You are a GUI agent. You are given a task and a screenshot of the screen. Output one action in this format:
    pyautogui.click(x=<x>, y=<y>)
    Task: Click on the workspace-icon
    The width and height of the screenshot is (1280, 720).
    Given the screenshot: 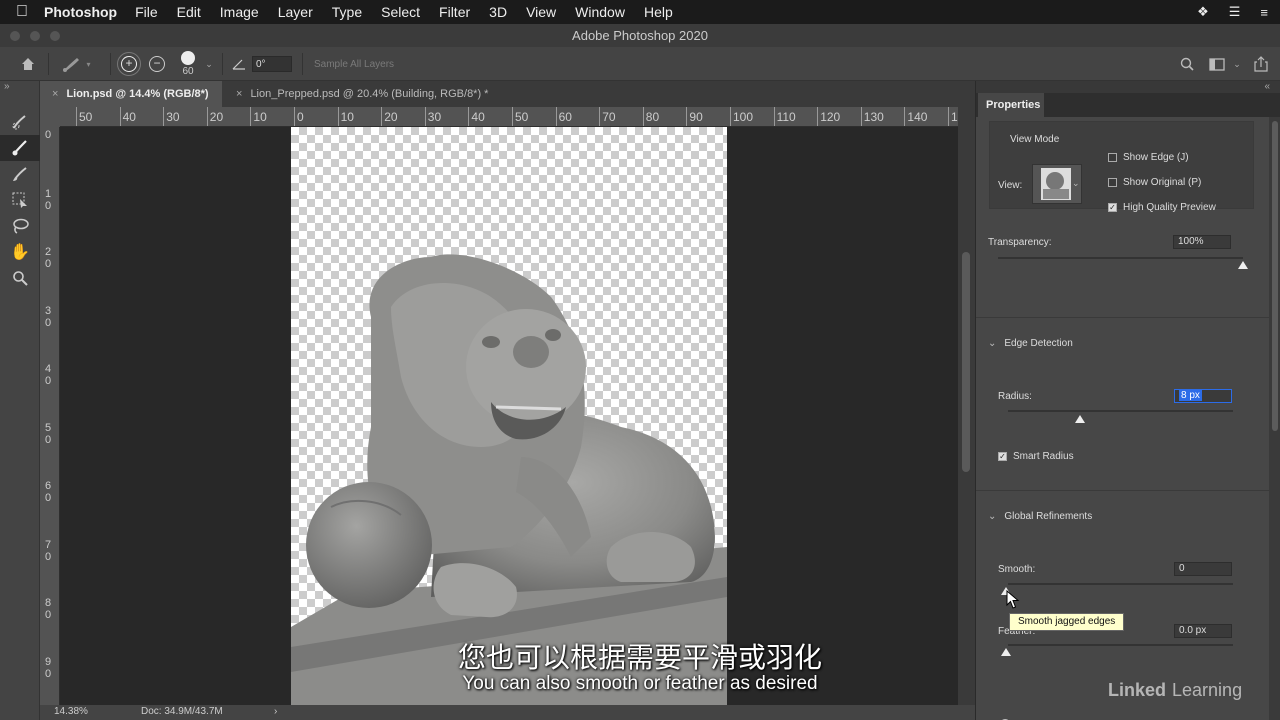 What is the action you would take?
    pyautogui.click(x=1217, y=64)
    